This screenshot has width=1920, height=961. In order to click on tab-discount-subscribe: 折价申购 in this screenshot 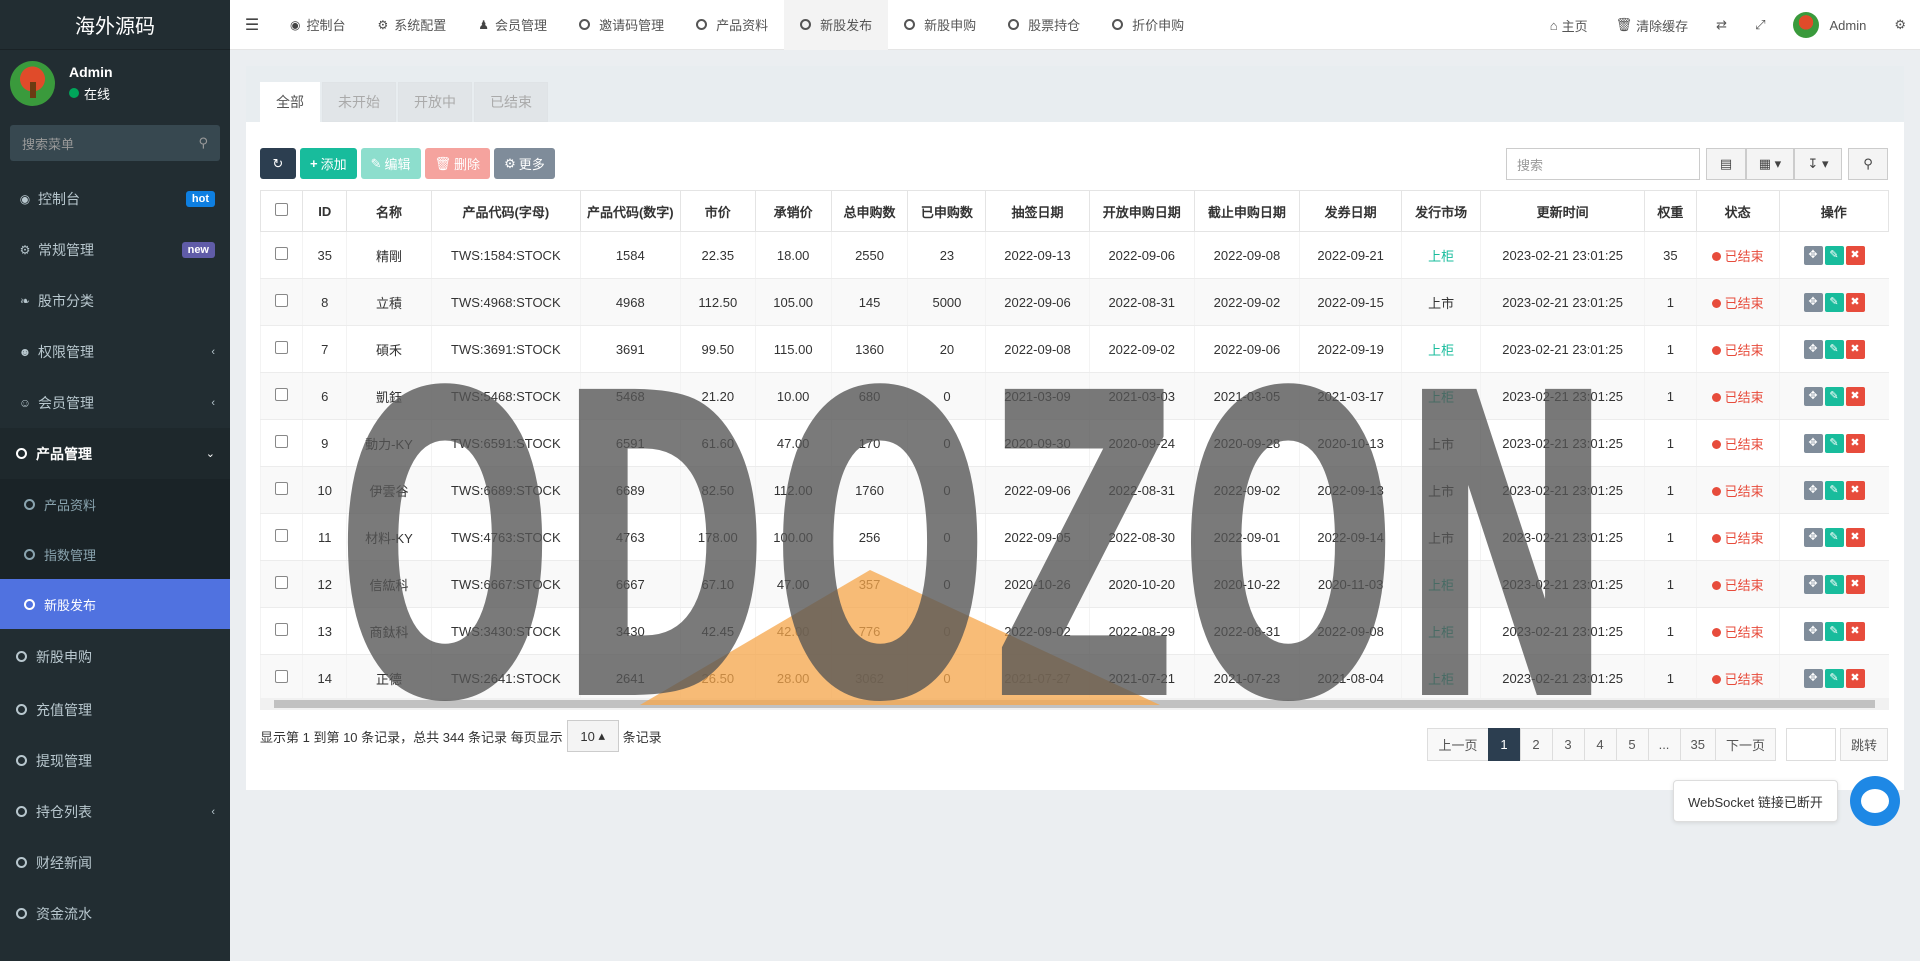, I will do `click(1148, 25)`.